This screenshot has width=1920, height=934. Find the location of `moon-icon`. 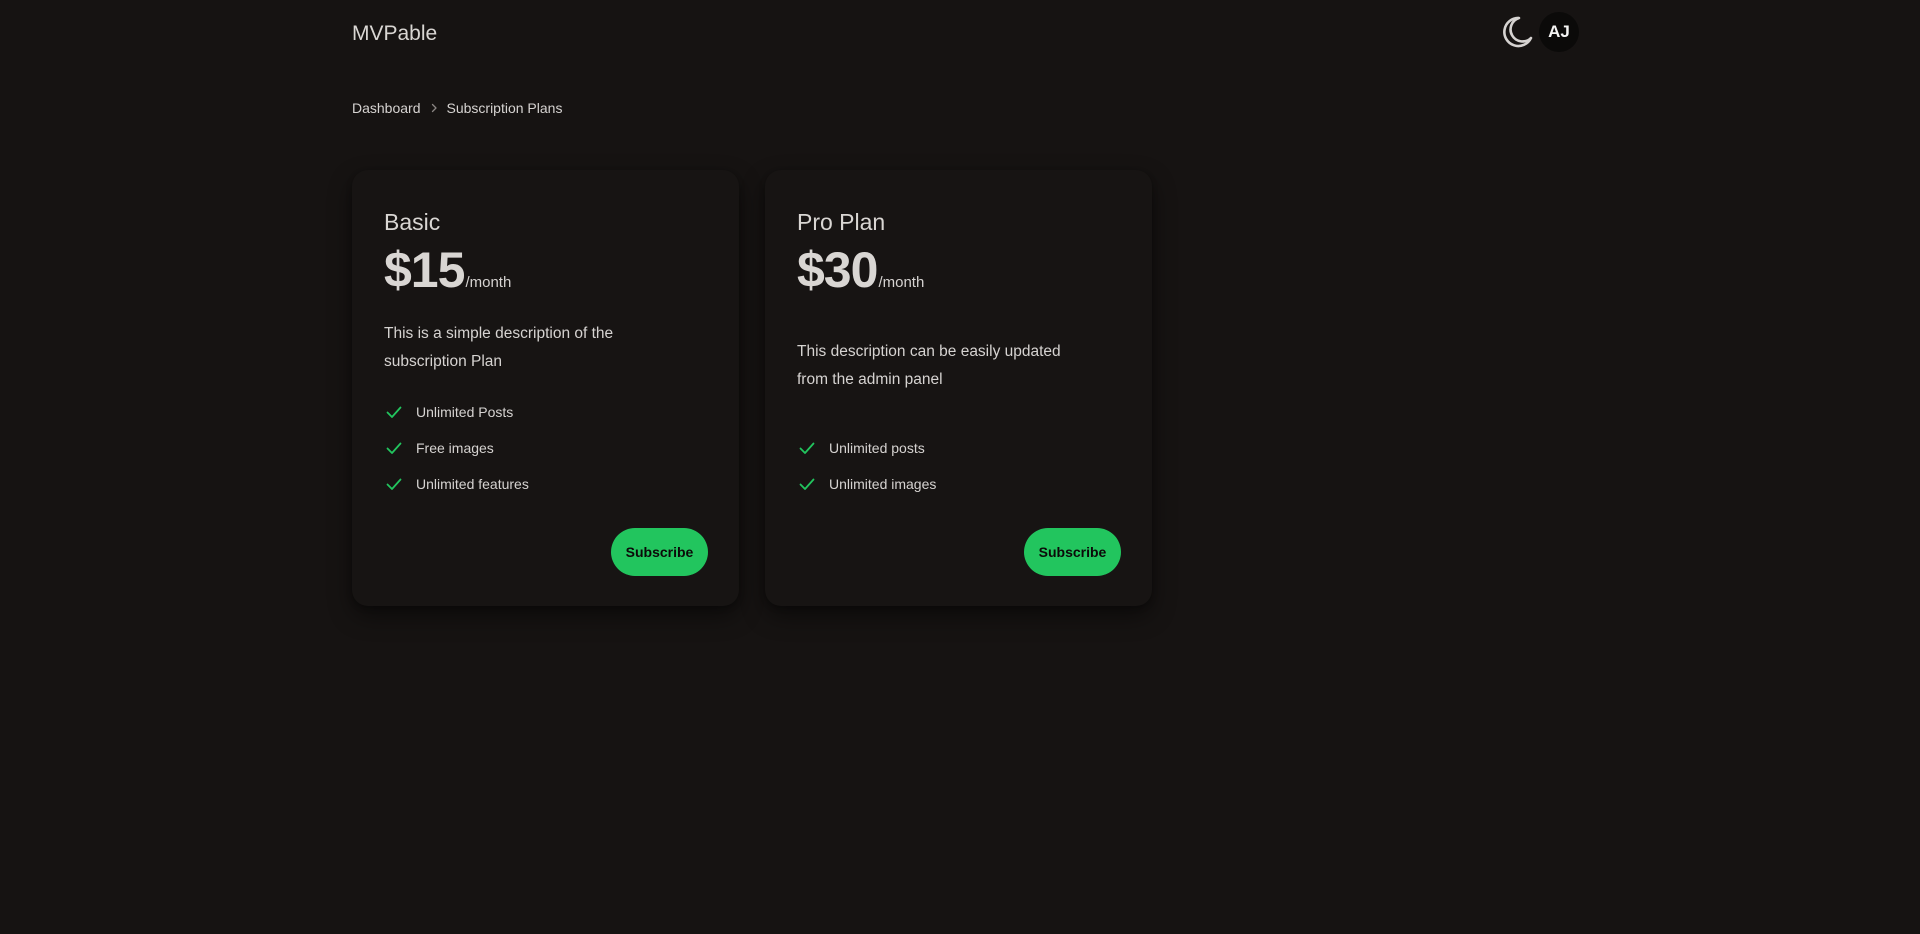

moon-icon is located at coordinates (1516, 34).